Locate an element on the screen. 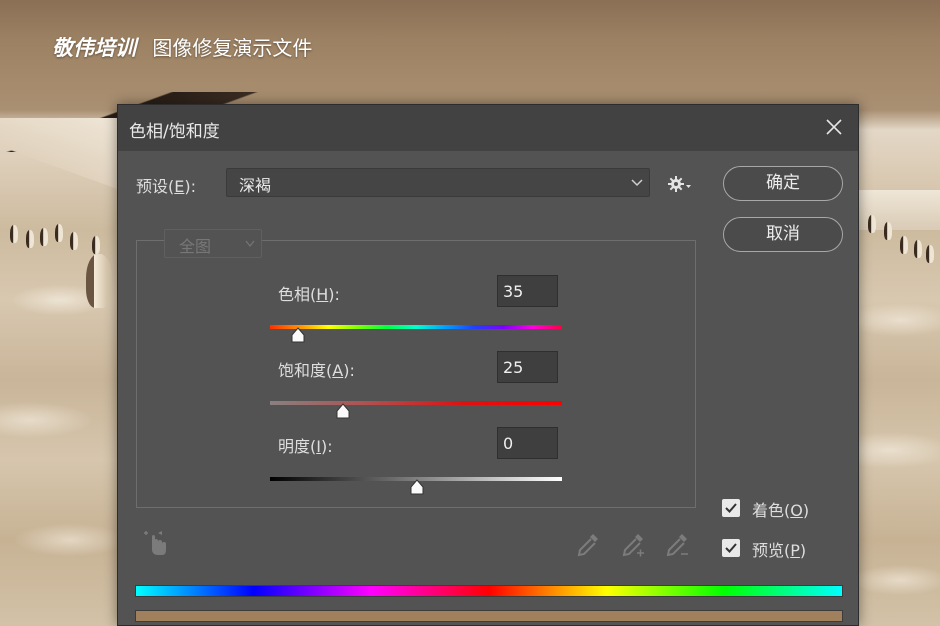  watermark-banner: 敬伟培训 图像修复演示文件 is located at coordinates (182, 47).